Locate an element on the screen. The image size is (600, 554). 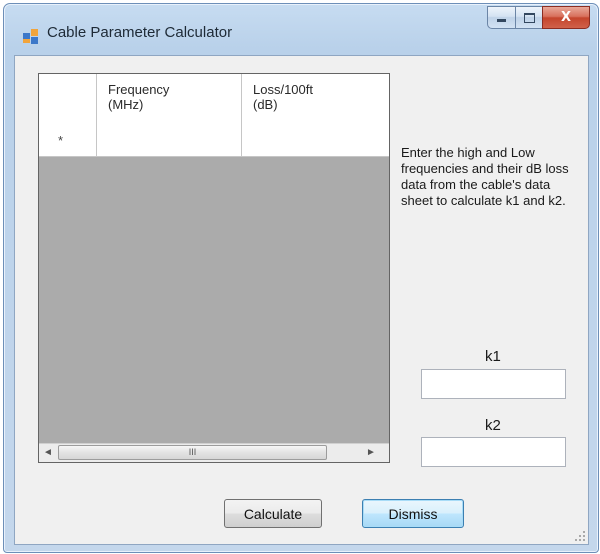
close-button: X is located at coordinates (566, 17).